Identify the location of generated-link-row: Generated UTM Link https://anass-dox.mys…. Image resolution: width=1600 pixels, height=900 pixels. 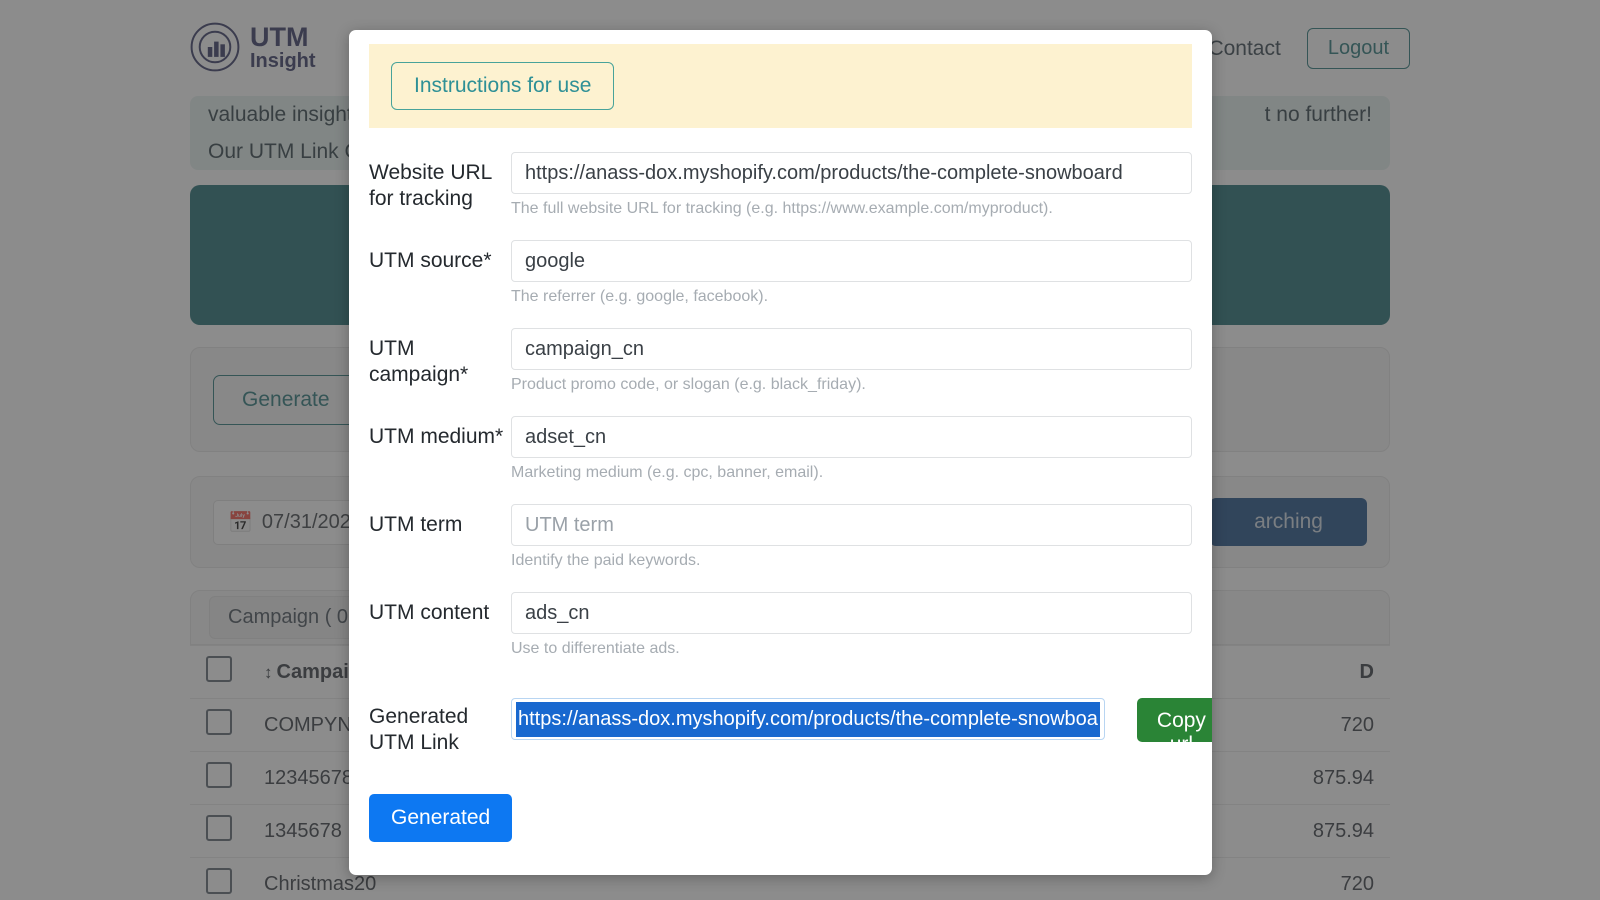
(790, 727).